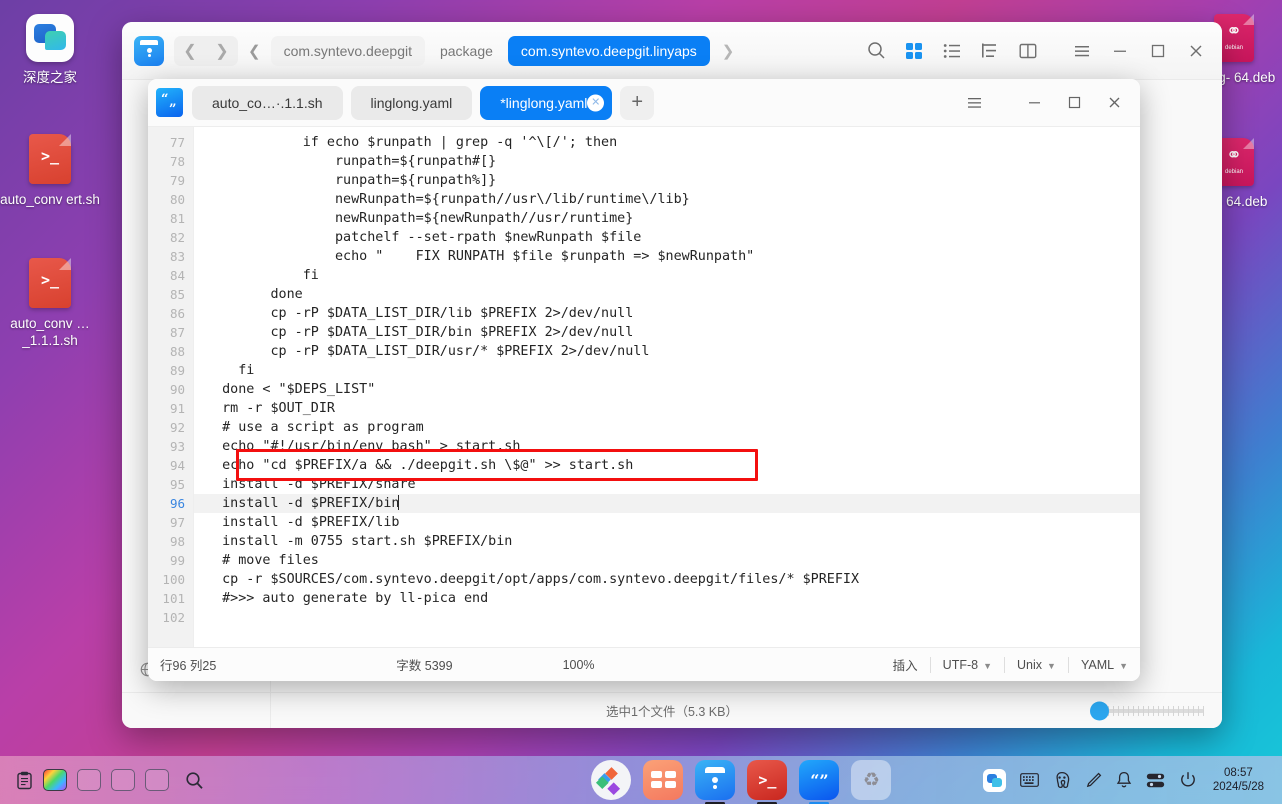  I want to click on line-number: 92, so click(177, 427).